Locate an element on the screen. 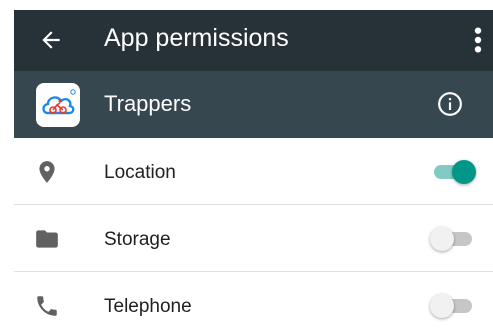 The image size is (493, 333). arrow-back-icon is located at coordinates (51, 40).